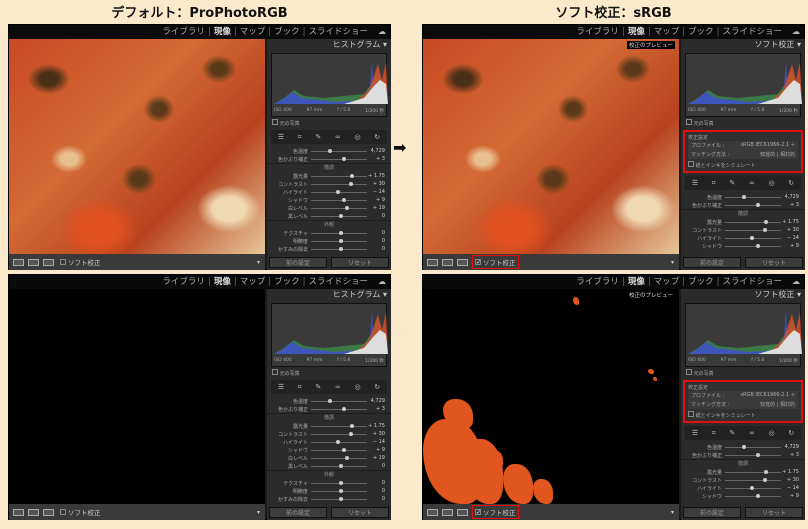  Describe the element at coordinates (376, 200) in the screenshot. I see `slider-value: + 9` at that location.